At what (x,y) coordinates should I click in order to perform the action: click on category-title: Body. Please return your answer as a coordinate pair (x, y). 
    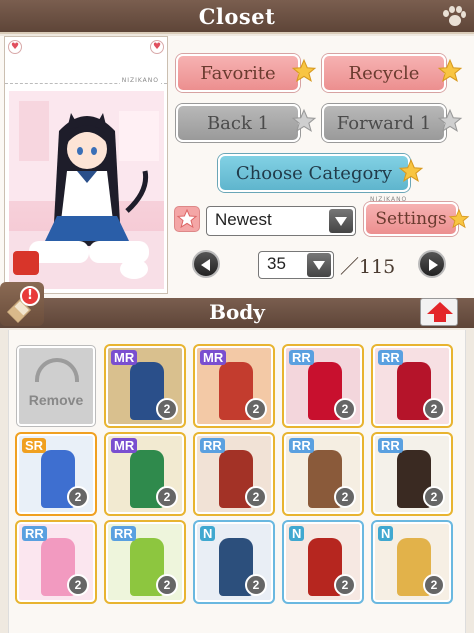
    Looking at the image, I should click on (237, 312).